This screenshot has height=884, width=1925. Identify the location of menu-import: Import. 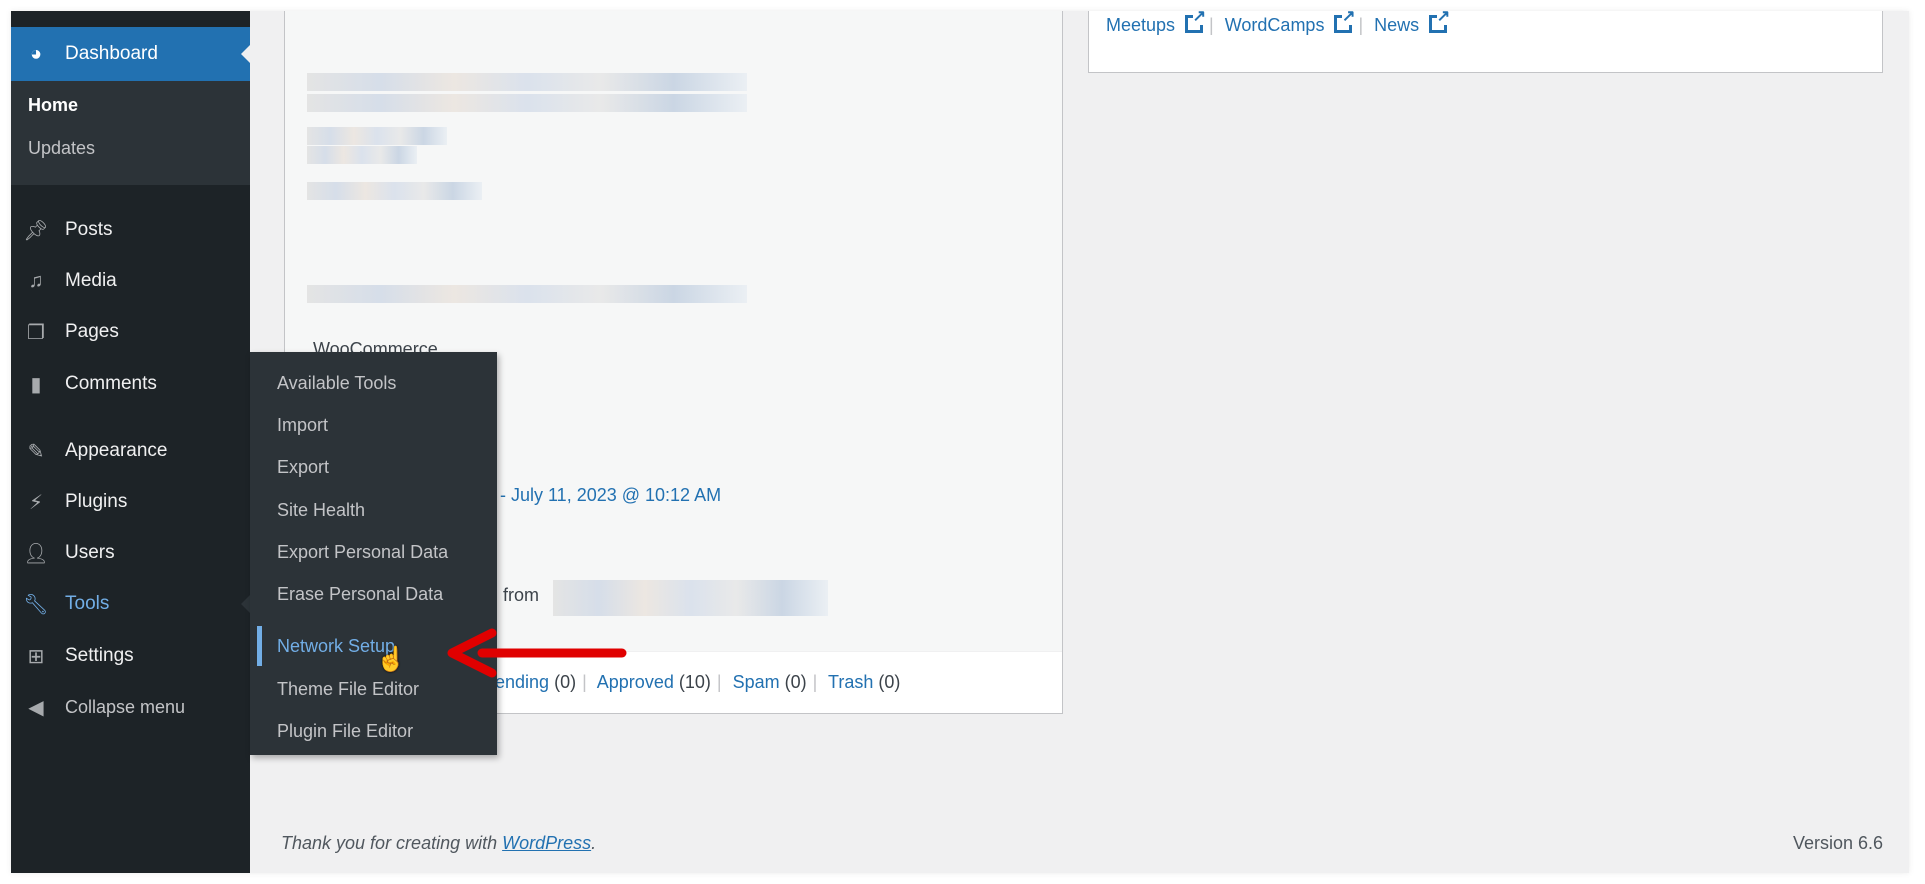
(302, 425).